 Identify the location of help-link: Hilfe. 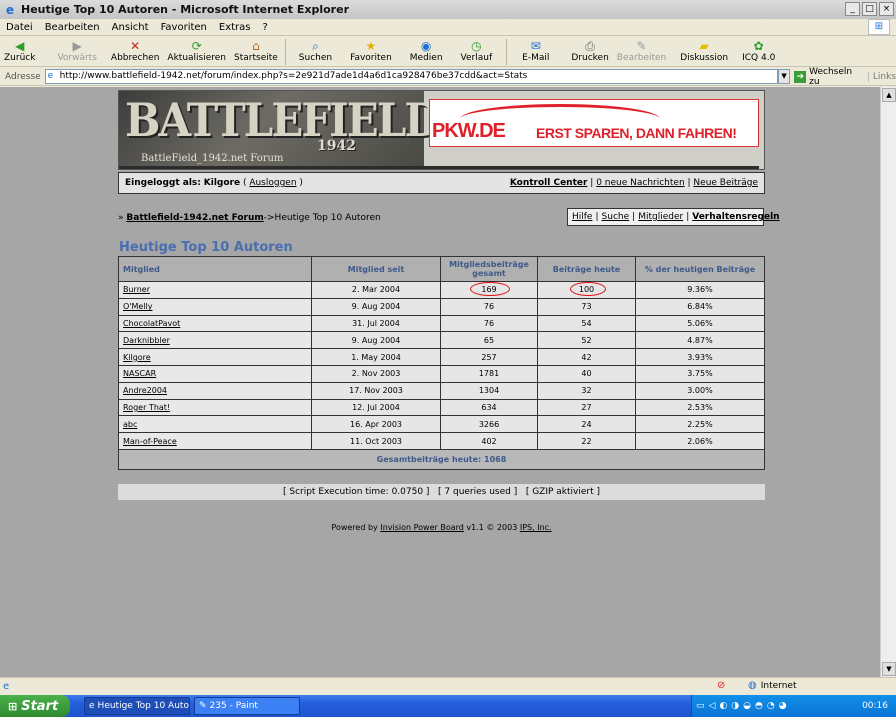
(582, 217).